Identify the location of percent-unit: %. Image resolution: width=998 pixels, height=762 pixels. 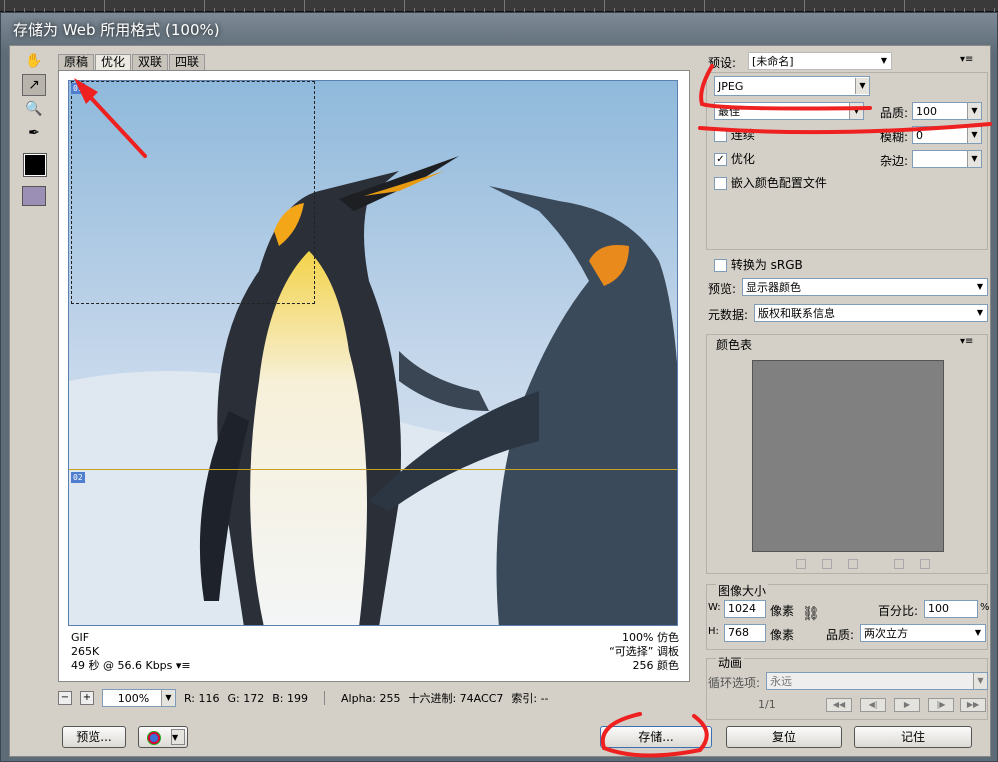
(985, 607).